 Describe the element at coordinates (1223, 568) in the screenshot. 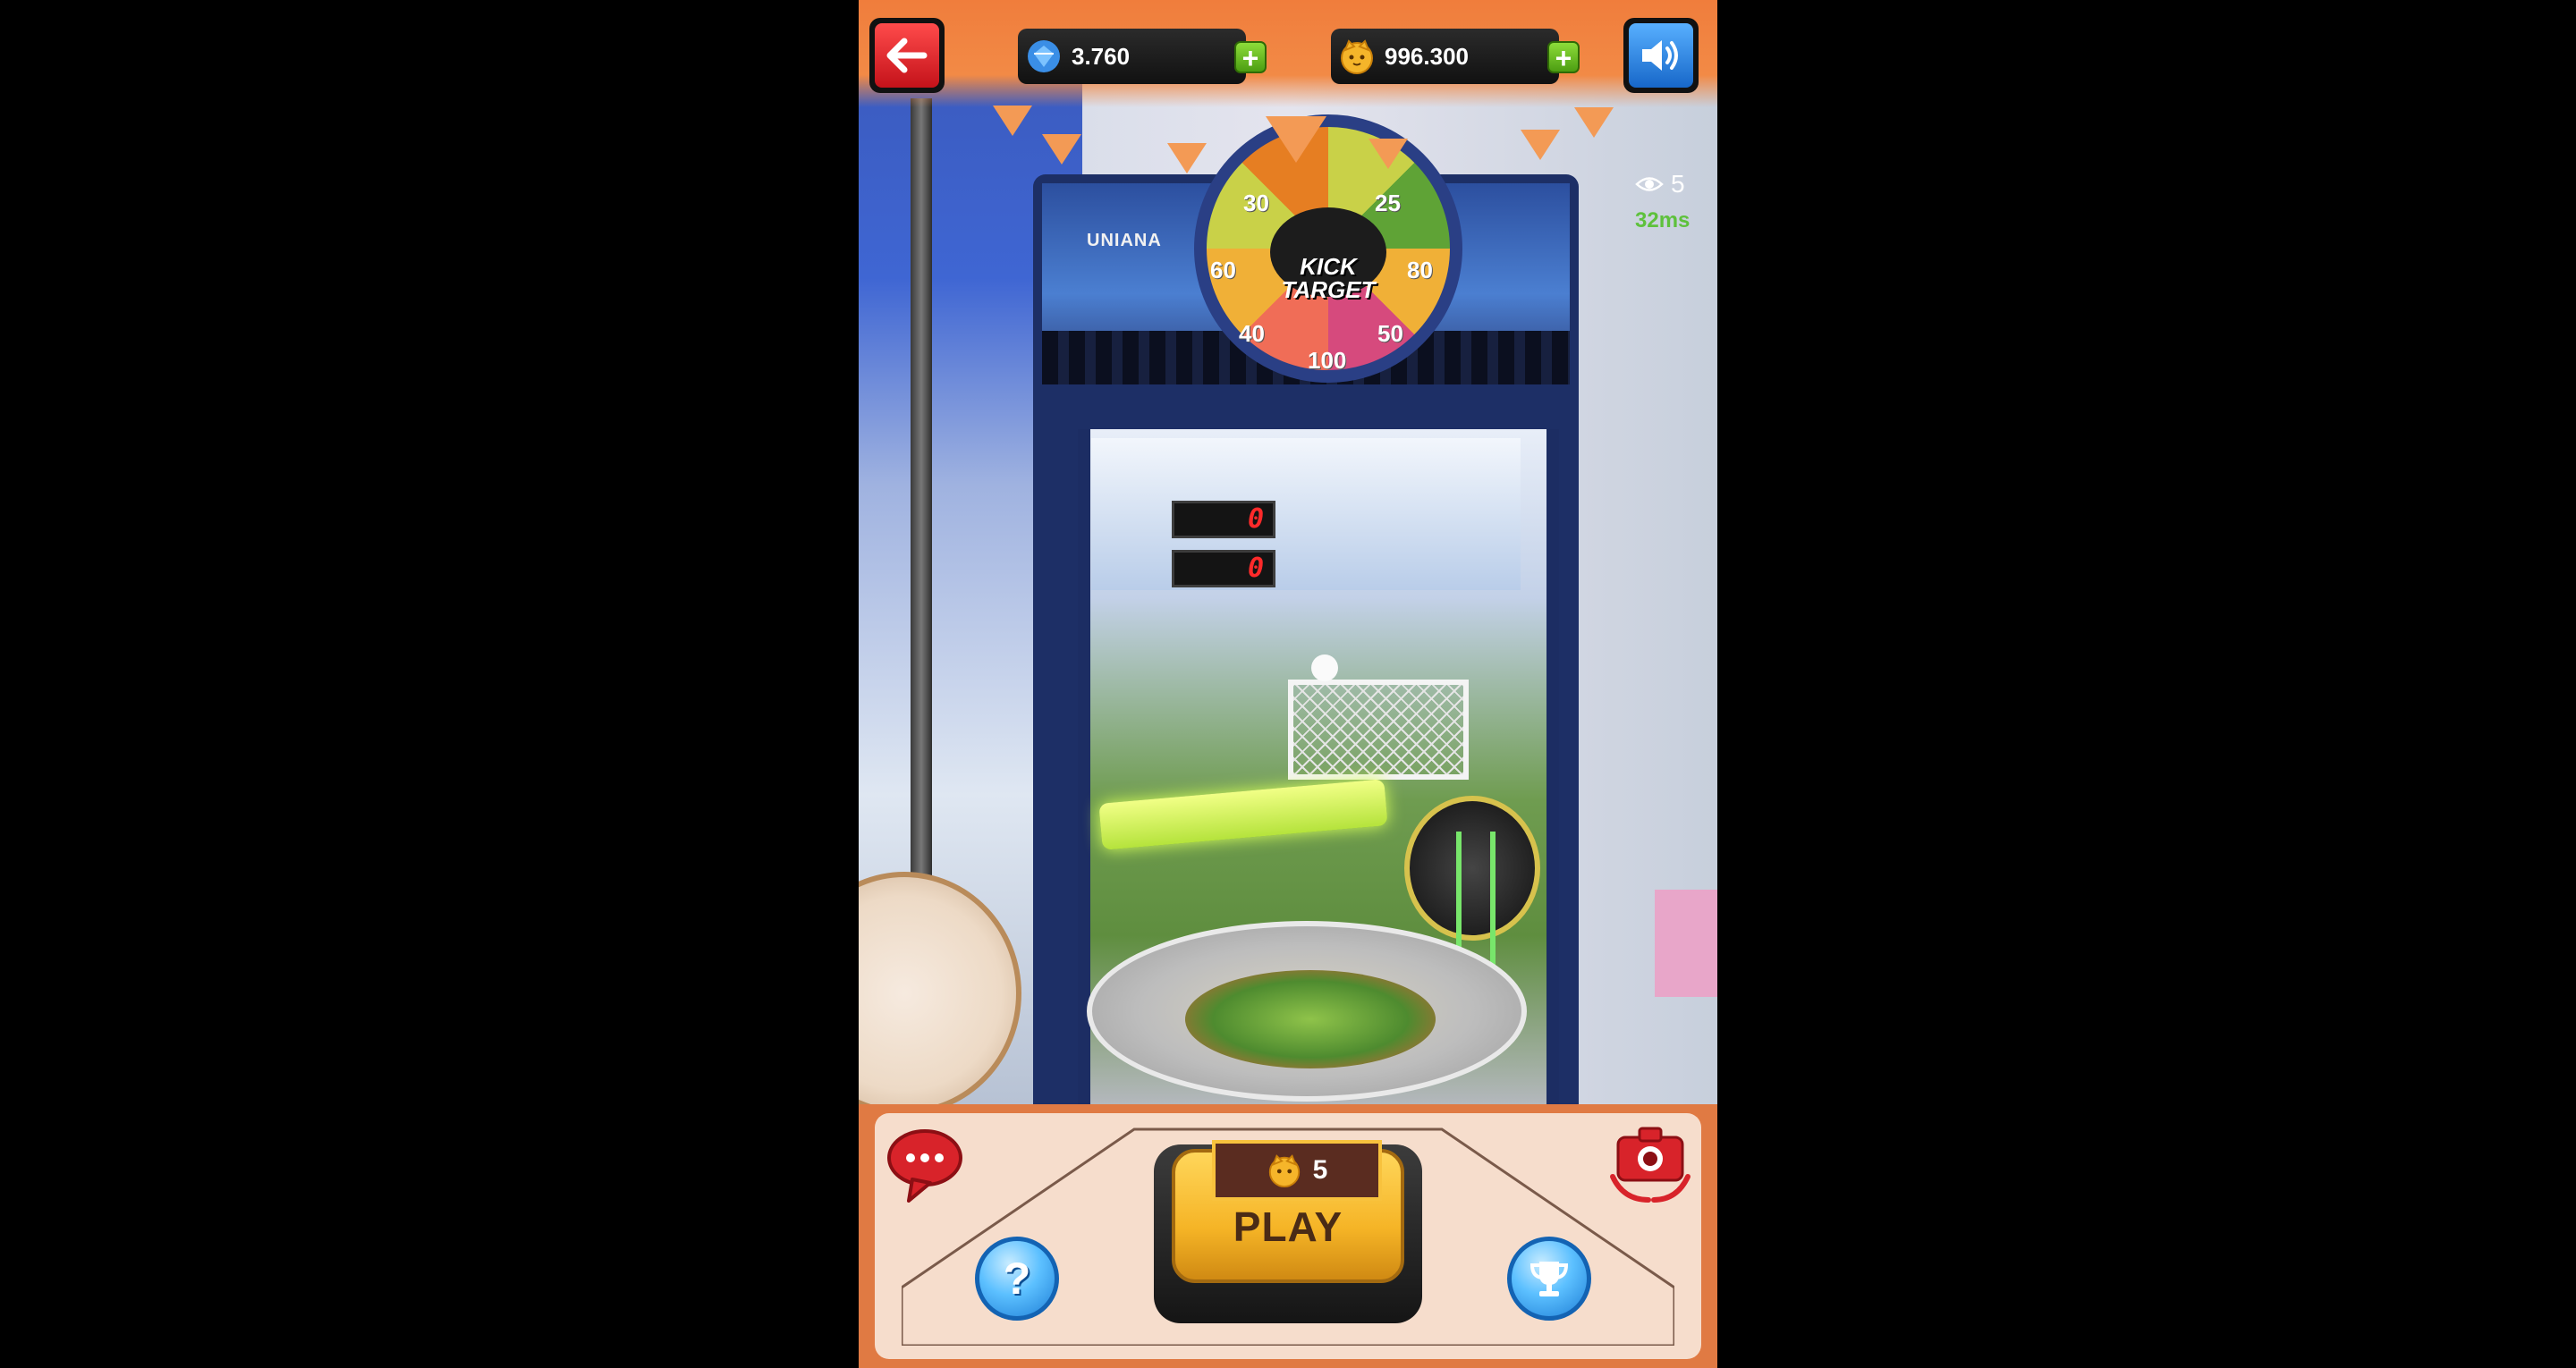

I see `score-display-first: 0` at that location.